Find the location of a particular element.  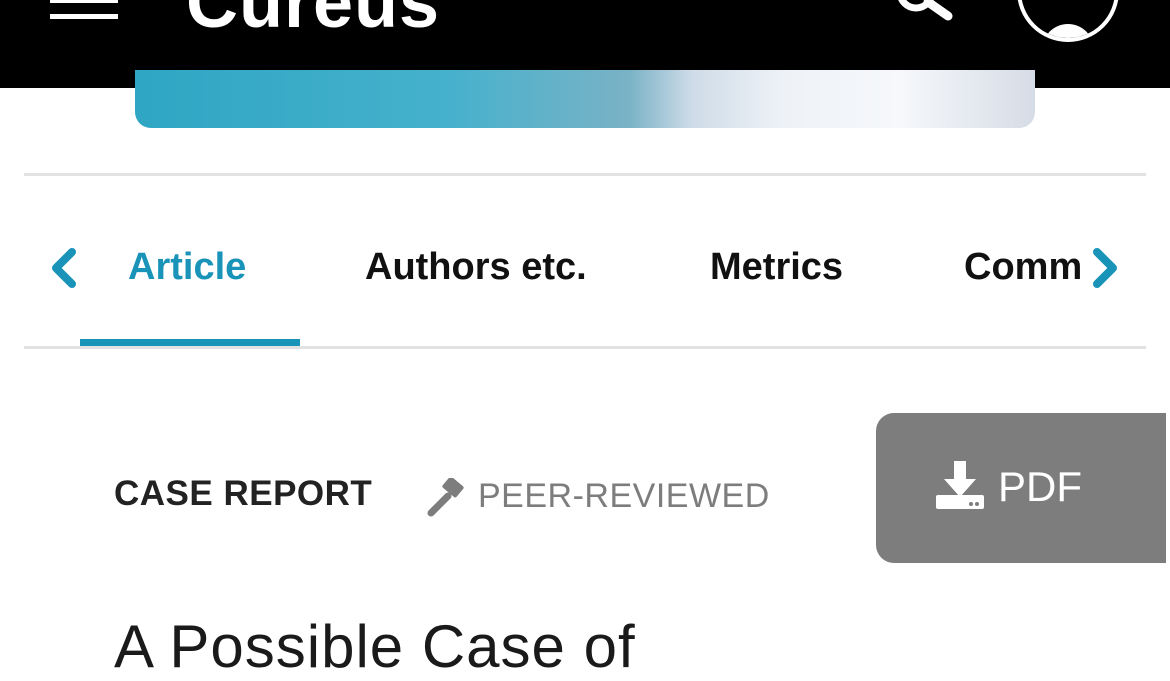

article-title: A Possible Case of is located at coordinates (375, 646).